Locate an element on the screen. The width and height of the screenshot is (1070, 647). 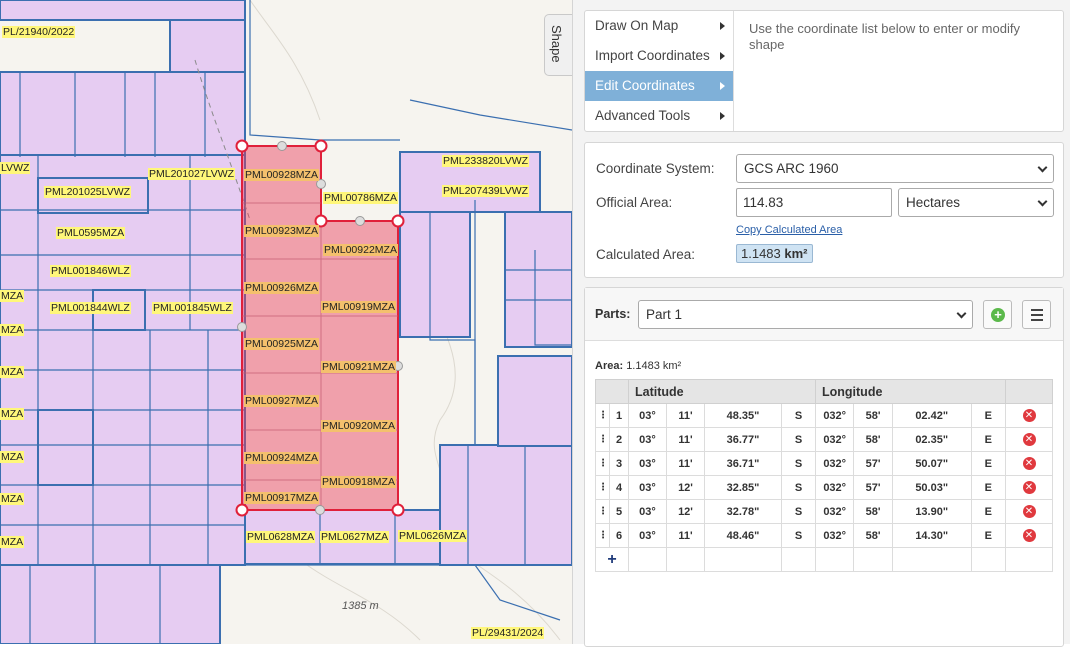
lon-seconds-input: 50.07" is located at coordinates (931, 463).